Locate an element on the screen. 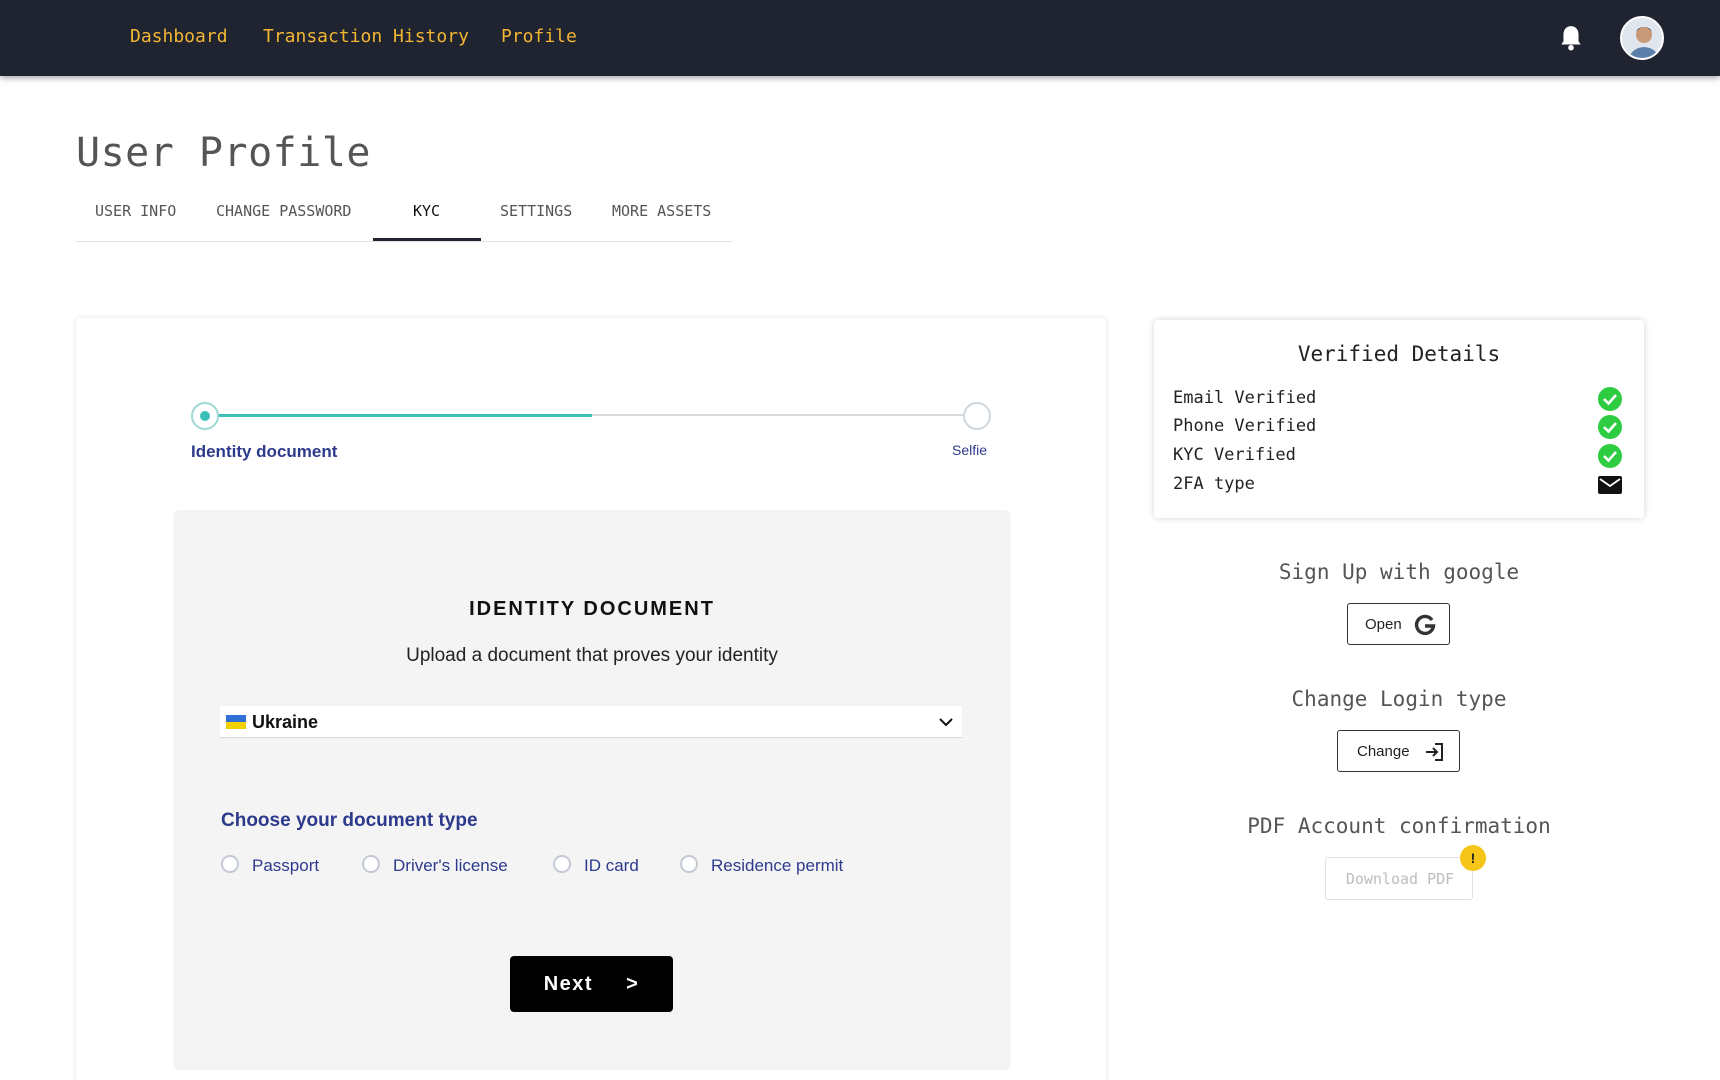  step-identity-label: Identity document is located at coordinates (264, 451).